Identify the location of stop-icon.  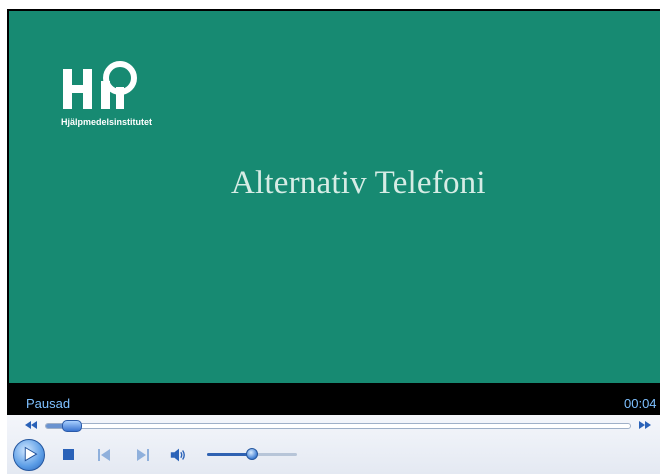
(69, 455).